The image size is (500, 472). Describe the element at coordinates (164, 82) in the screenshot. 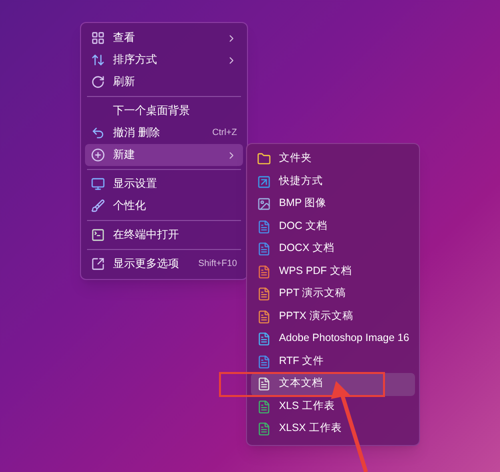

I see `menu-item: 刷新` at that location.